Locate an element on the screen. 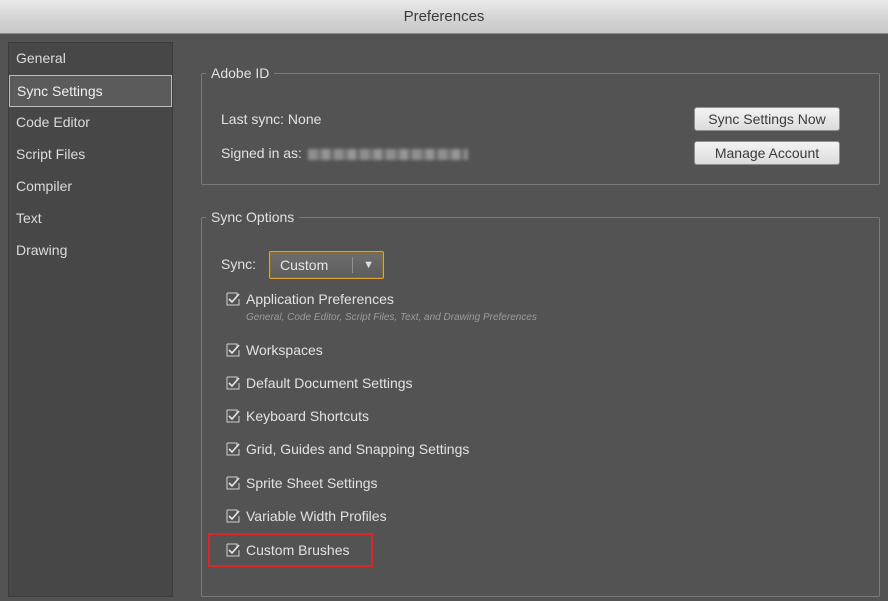  option-label: Application Preferences is located at coordinates (320, 299).